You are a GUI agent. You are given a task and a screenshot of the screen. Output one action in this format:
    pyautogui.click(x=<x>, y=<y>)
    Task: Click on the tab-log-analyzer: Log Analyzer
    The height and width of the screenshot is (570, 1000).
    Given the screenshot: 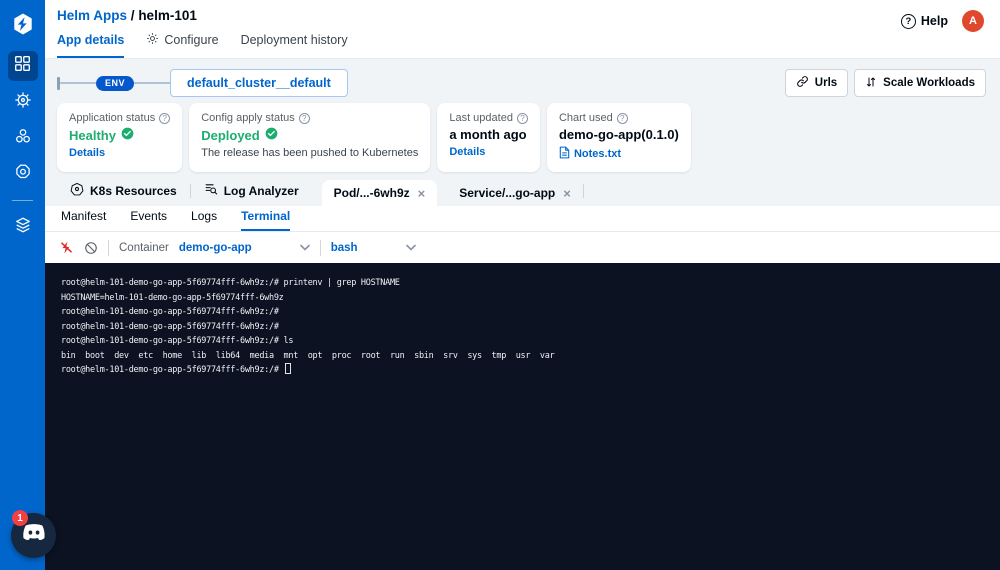 What is the action you would take?
    pyautogui.click(x=251, y=194)
    